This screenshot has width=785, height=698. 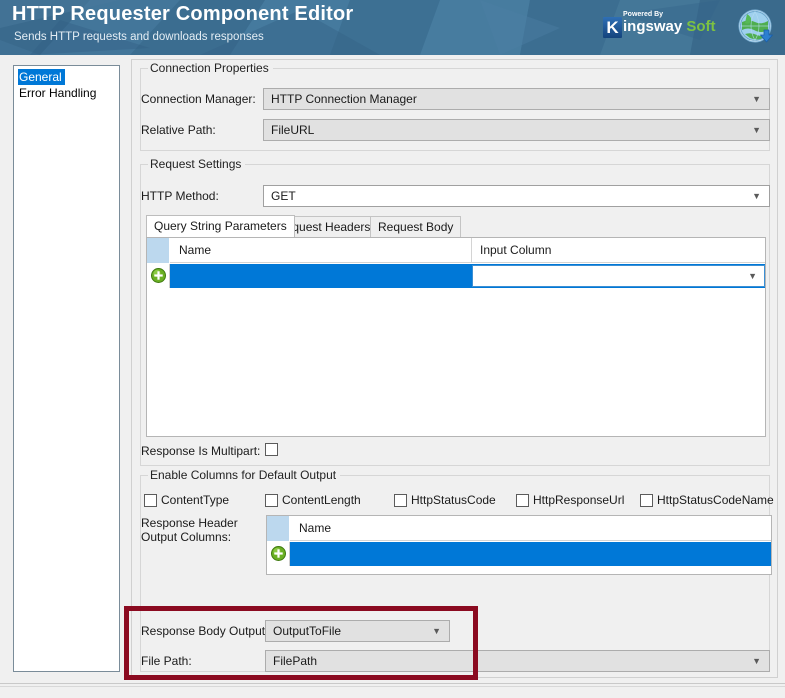 What do you see at coordinates (178, 130) in the screenshot?
I see `relative-path-label: Relative Path:` at bounding box center [178, 130].